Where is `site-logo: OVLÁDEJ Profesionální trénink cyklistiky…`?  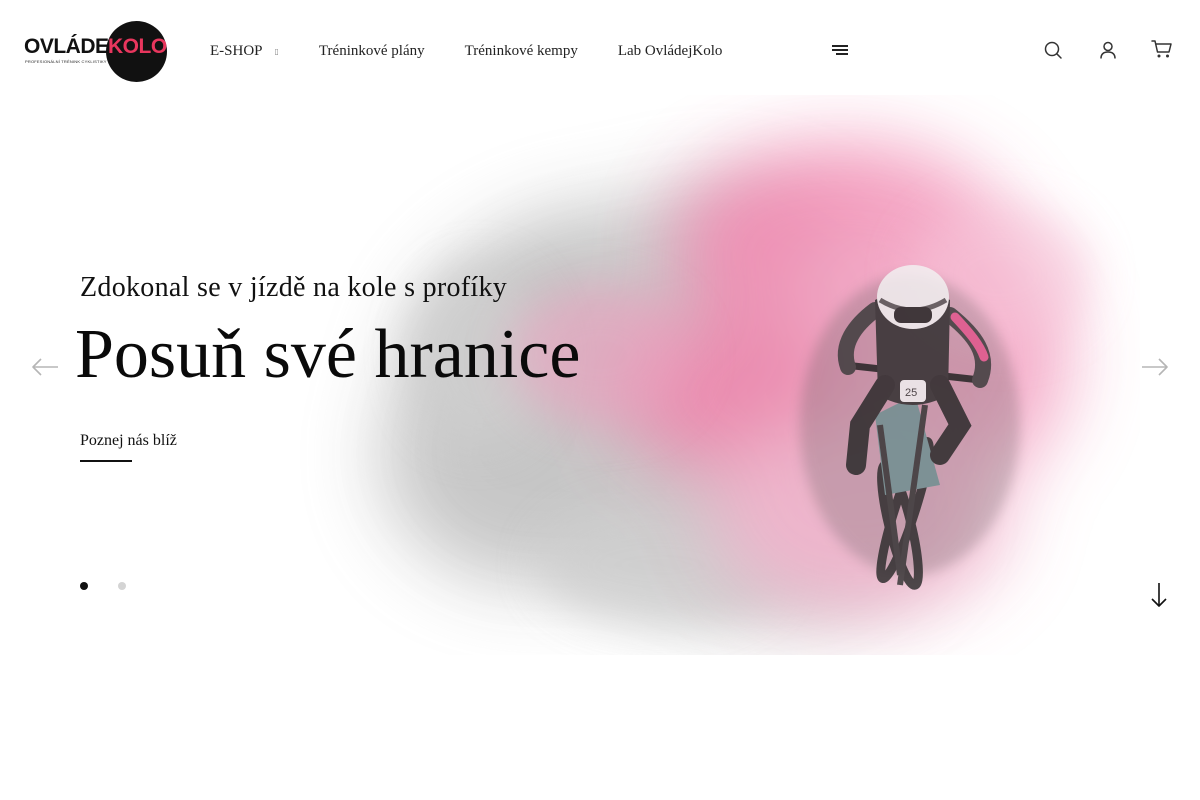
site-logo: OVLÁDEJ Profesionální trénink cyklistiky… is located at coordinates (95, 51).